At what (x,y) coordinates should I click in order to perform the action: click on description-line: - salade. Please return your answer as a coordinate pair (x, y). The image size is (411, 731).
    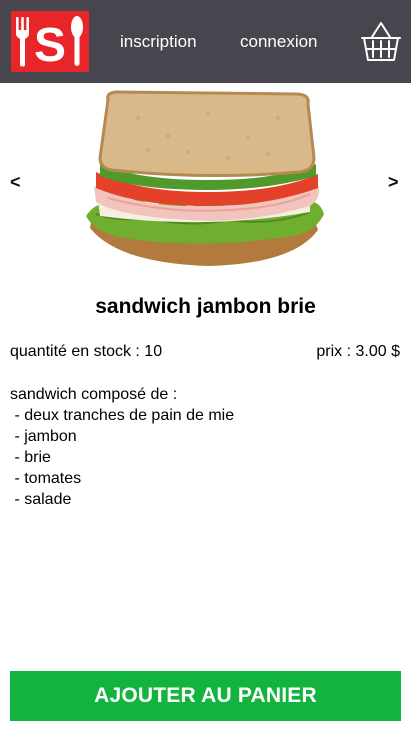
    Looking at the image, I should click on (41, 499).